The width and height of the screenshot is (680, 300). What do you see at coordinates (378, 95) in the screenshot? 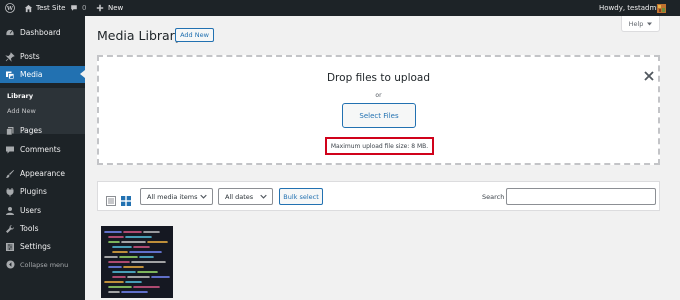
I see `or-separator: or` at bounding box center [378, 95].